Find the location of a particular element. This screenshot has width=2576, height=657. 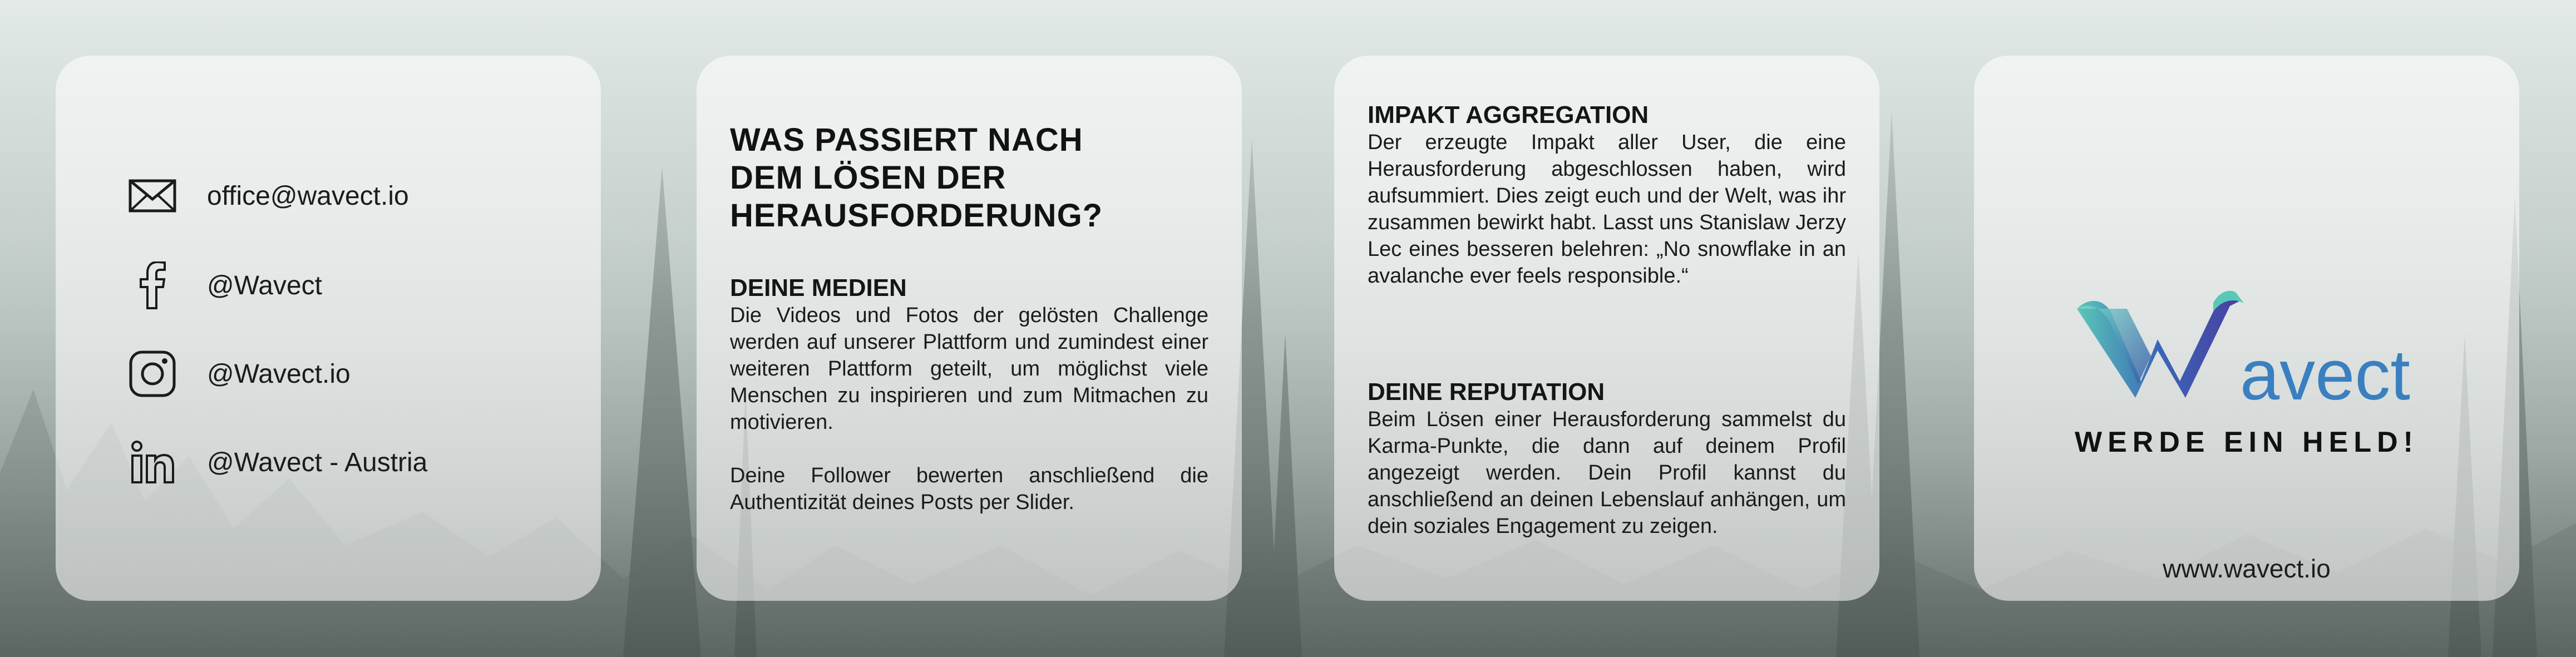

contact-linkedin-label: @Wavect - Austria is located at coordinates (318, 462).